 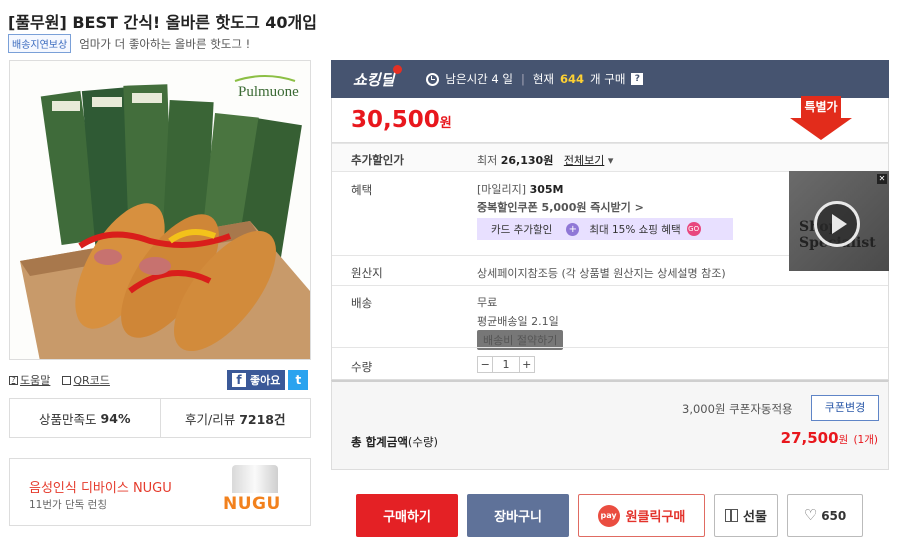 What do you see at coordinates (571, 79) in the screenshot?
I see `current-purchase-count: 644` at bounding box center [571, 79].